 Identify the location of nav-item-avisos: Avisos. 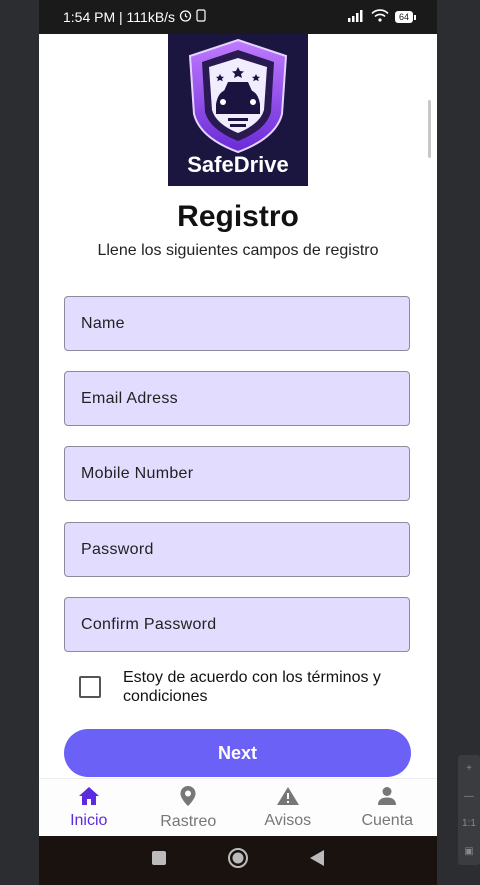
(288, 808).